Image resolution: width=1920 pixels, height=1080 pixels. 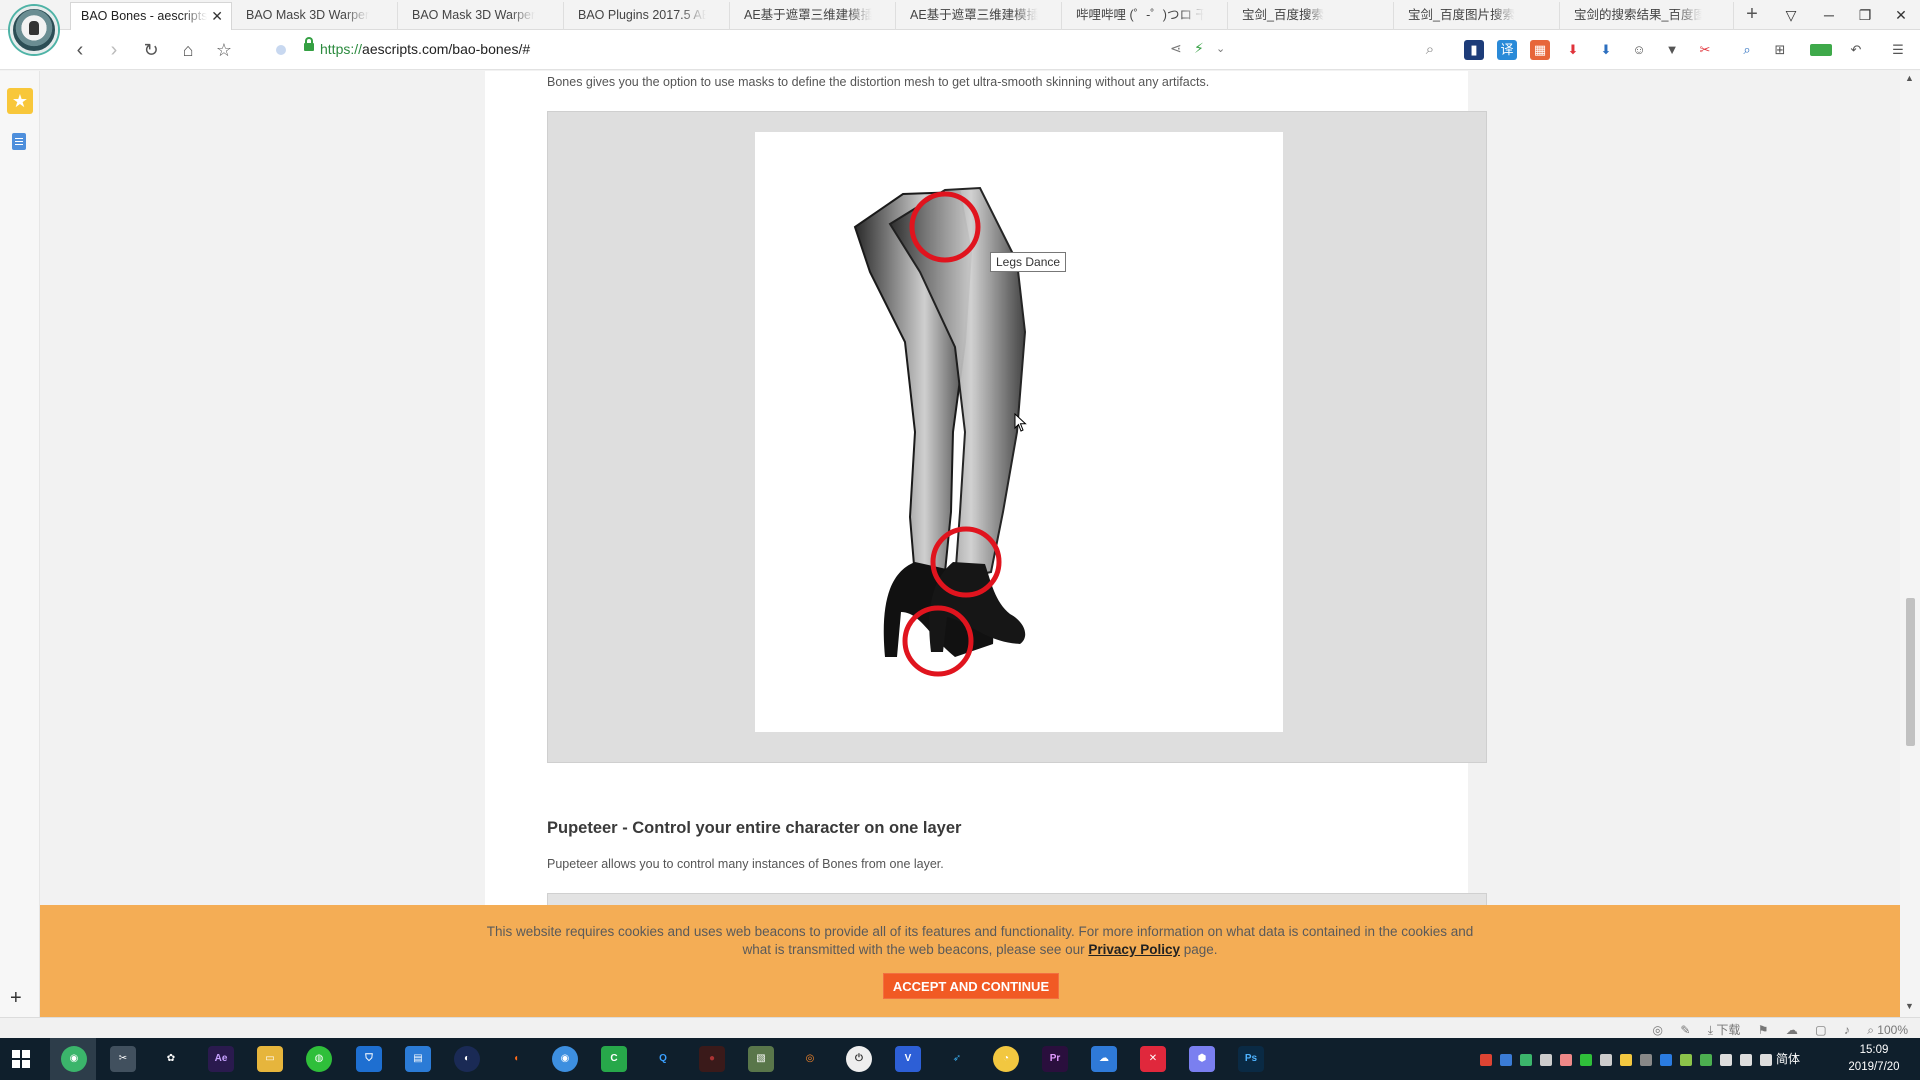 What do you see at coordinates (224, 50) in the screenshot?
I see `bookmark-star-icon: ☆` at bounding box center [224, 50].